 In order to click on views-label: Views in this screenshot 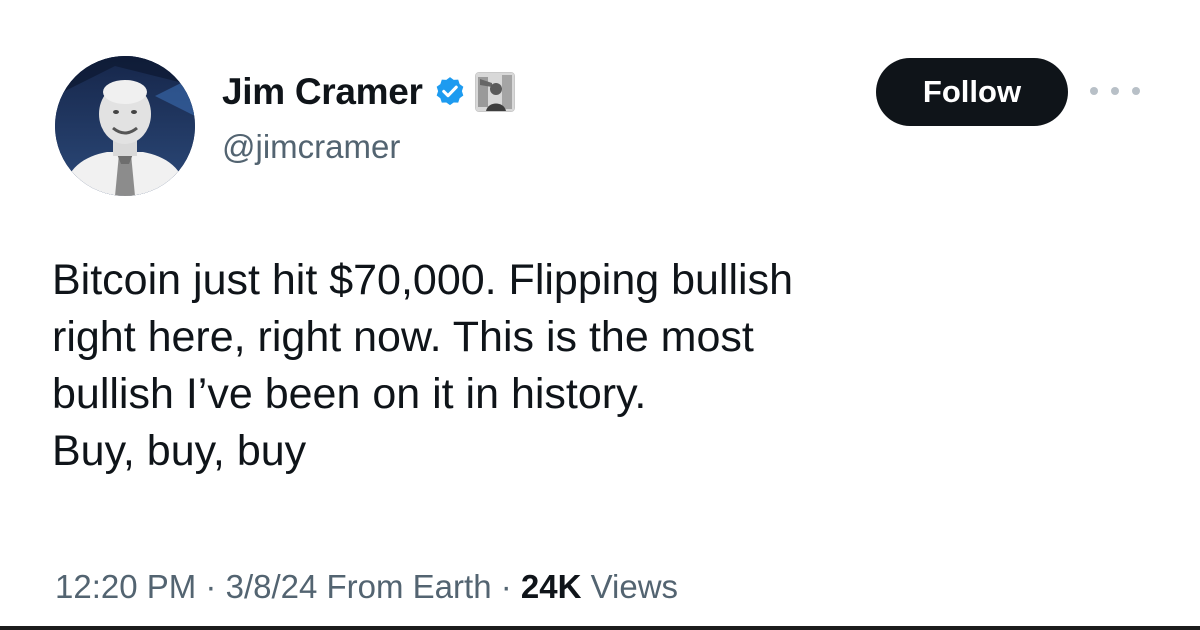, I will do `click(634, 586)`.